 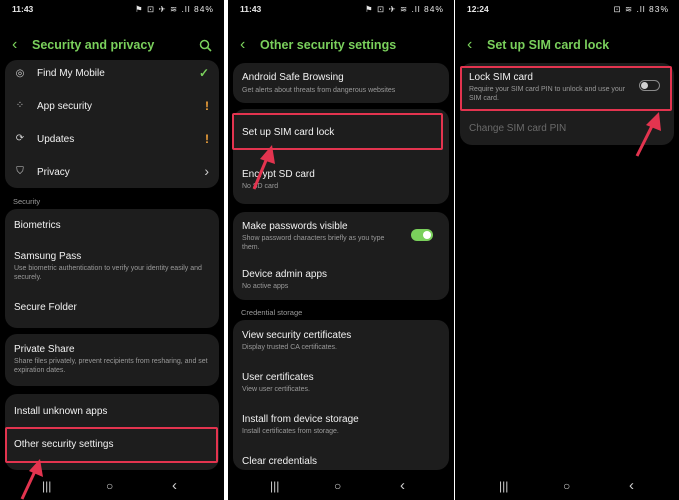 What do you see at coordinates (278, 377) in the screenshot?
I see `item-label: User certificates` at bounding box center [278, 377].